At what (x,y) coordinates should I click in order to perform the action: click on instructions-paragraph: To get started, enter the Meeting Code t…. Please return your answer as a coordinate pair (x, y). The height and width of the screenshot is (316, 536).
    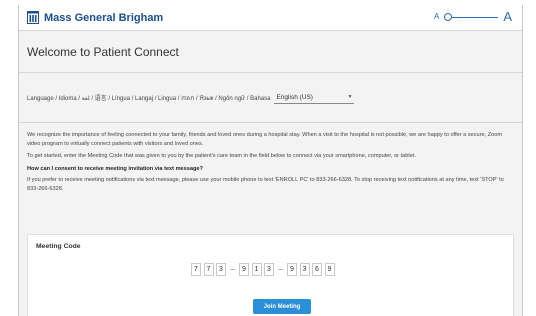
    Looking at the image, I should click on (221, 156).